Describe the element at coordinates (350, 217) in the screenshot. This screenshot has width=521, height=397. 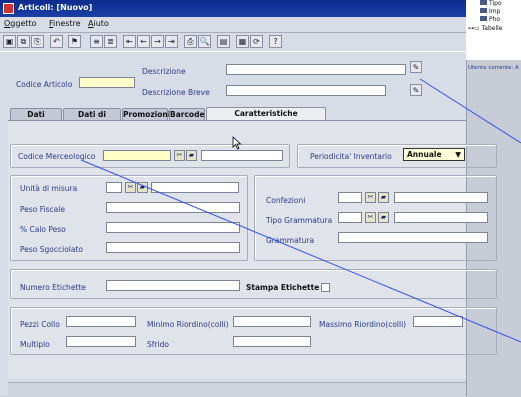
I see `tipo-grammatura-input` at that location.